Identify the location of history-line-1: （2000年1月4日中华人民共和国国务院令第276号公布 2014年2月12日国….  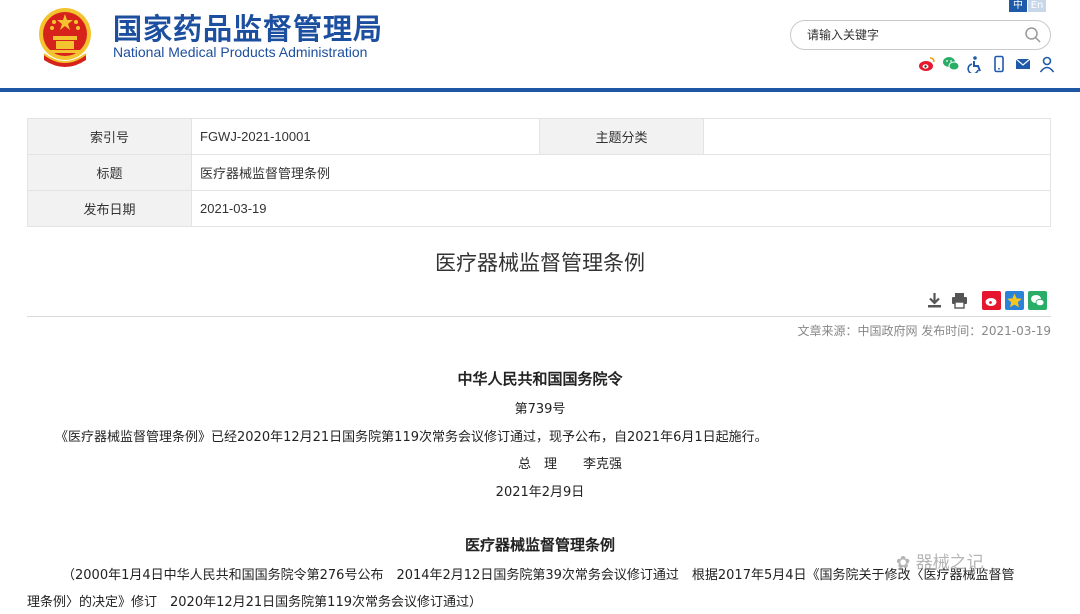
(538, 575).